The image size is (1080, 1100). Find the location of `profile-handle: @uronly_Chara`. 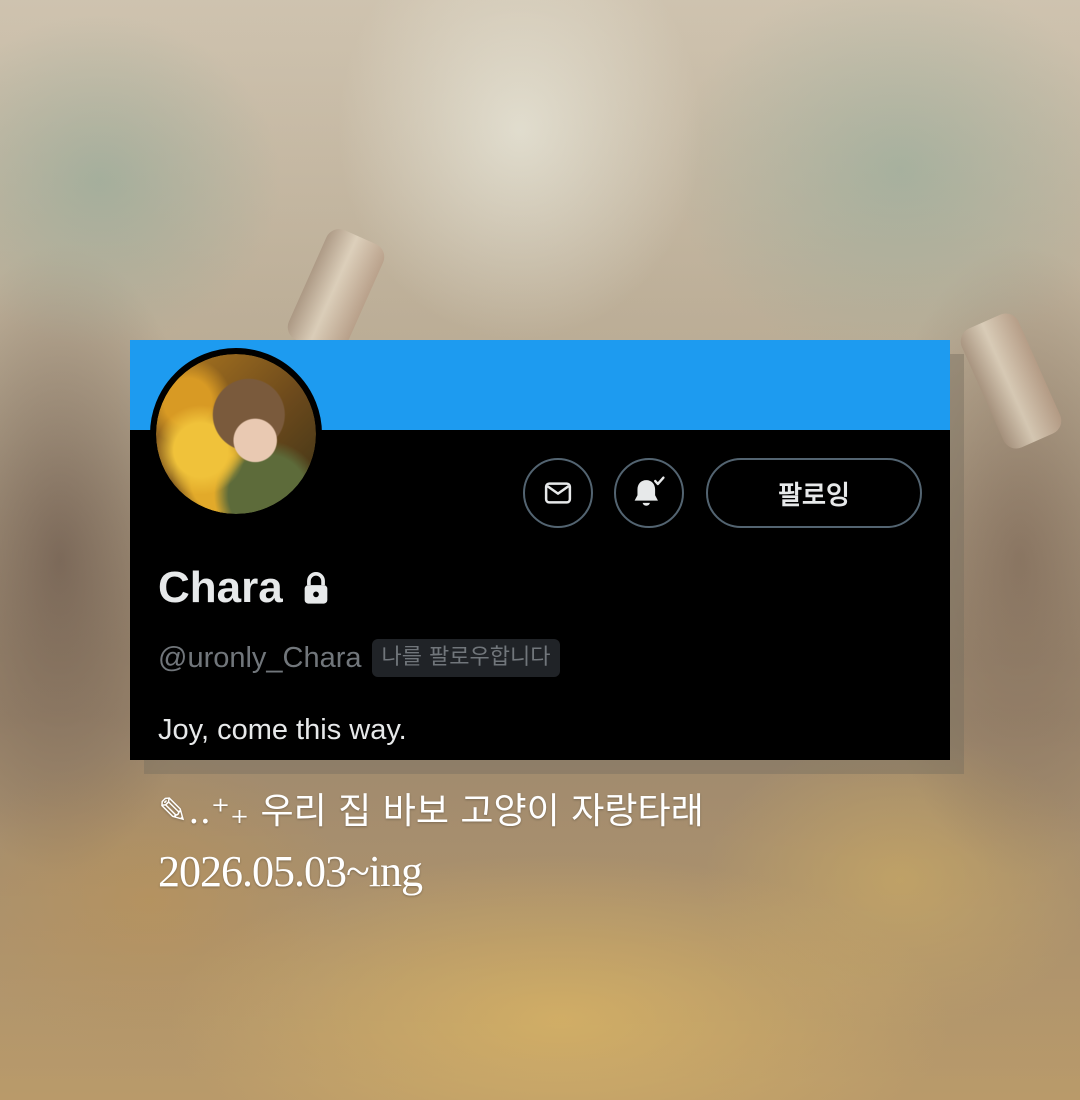

profile-handle: @uronly_Chara is located at coordinates (260, 657).